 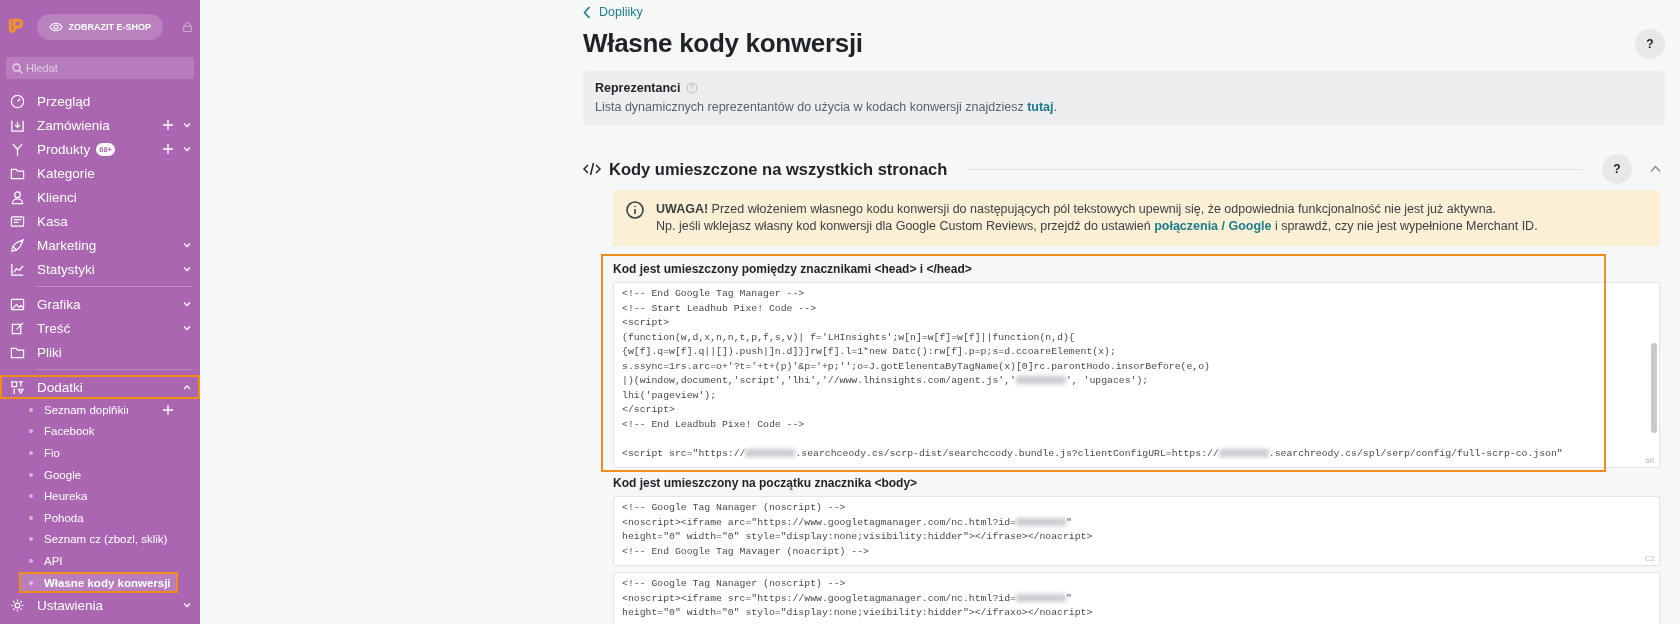 What do you see at coordinates (1650, 460) in the screenshot?
I see `size-counter: 6K` at bounding box center [1650, 460].